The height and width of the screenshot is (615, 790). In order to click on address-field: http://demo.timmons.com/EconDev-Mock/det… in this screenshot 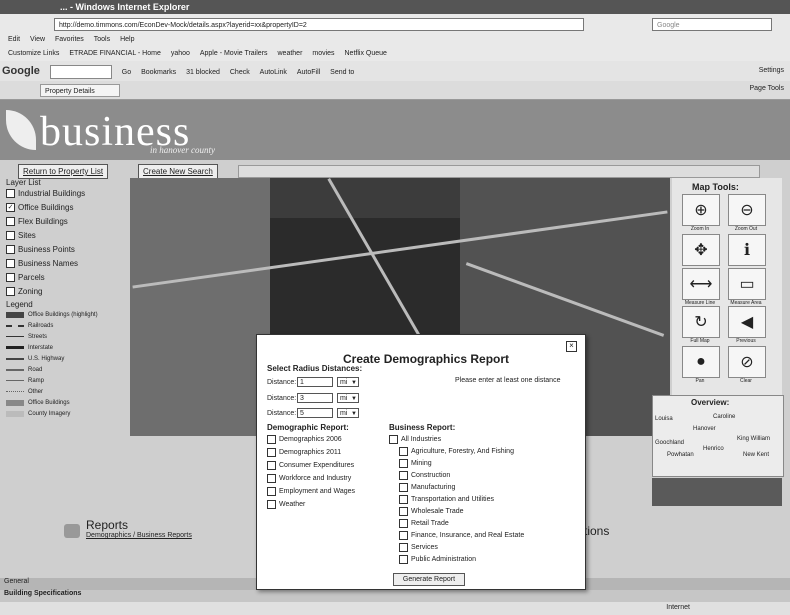, I will do `click(319, 24)`.